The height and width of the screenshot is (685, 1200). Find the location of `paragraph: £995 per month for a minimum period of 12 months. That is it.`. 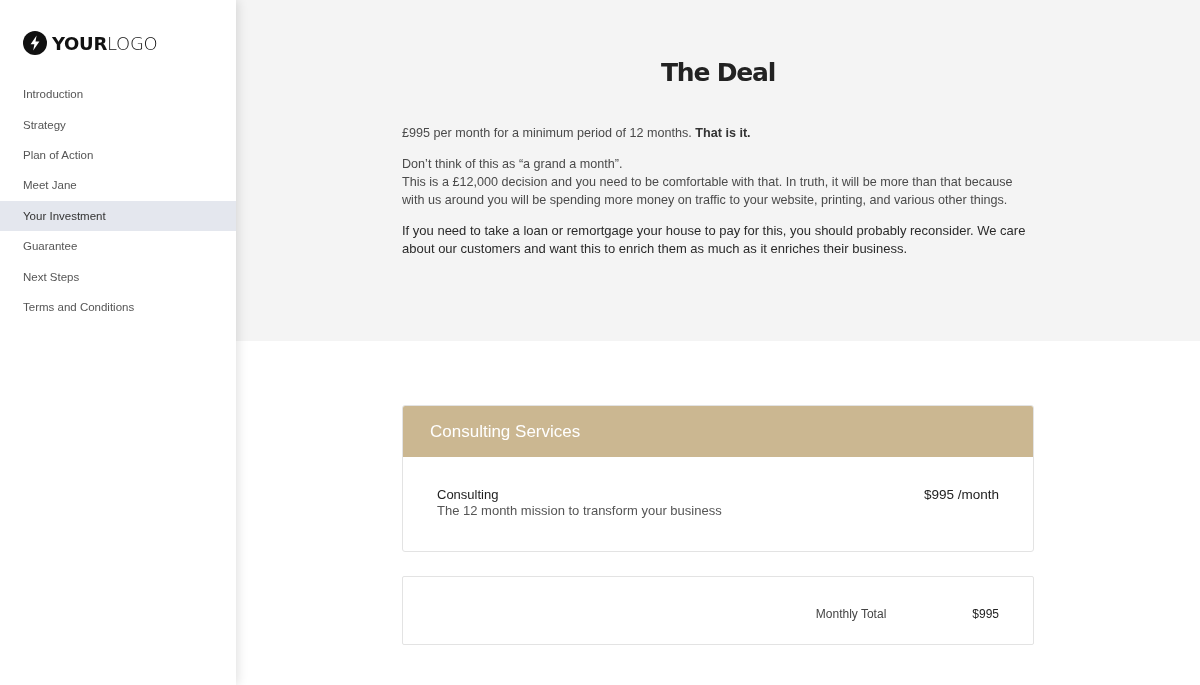

paragraph: £995 per month for a minimum period of 12 months. That is it. is located at coordinates (577, 133).